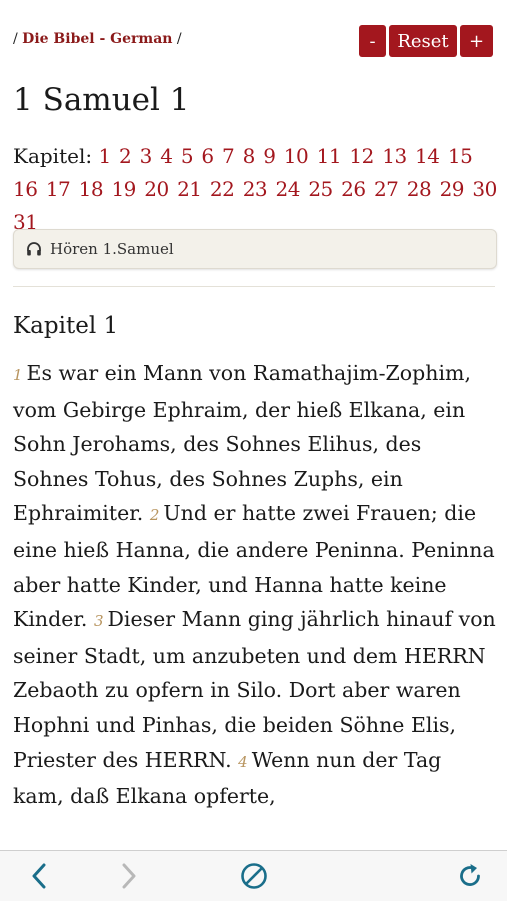  What do you see at coordinates (98, 621) in the screenshot?
I see `verse-number: 3` at bounding box center [98, 621].